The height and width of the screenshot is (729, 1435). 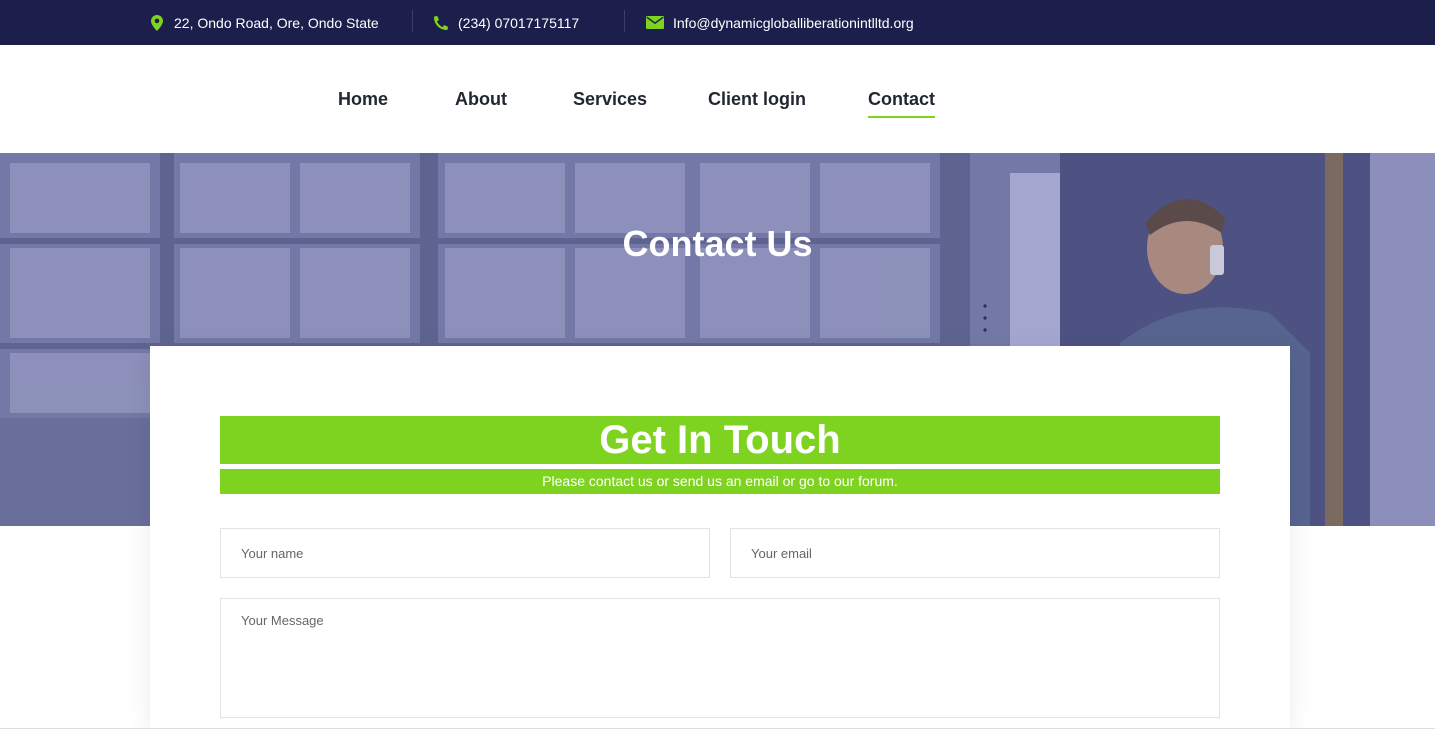 I want to click on email-text: Info@dynamicgloballiberationintlltd.org, so click(x=793, y=23).